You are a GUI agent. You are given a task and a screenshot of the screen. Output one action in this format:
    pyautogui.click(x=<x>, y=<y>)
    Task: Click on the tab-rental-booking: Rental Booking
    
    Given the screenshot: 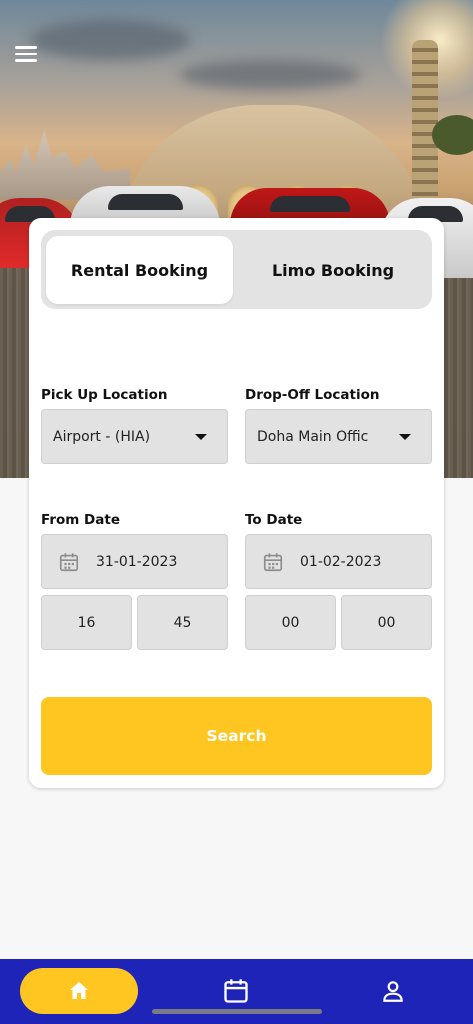 What is the action you would take?
    pyautogui.click(x=139, y=270)
    